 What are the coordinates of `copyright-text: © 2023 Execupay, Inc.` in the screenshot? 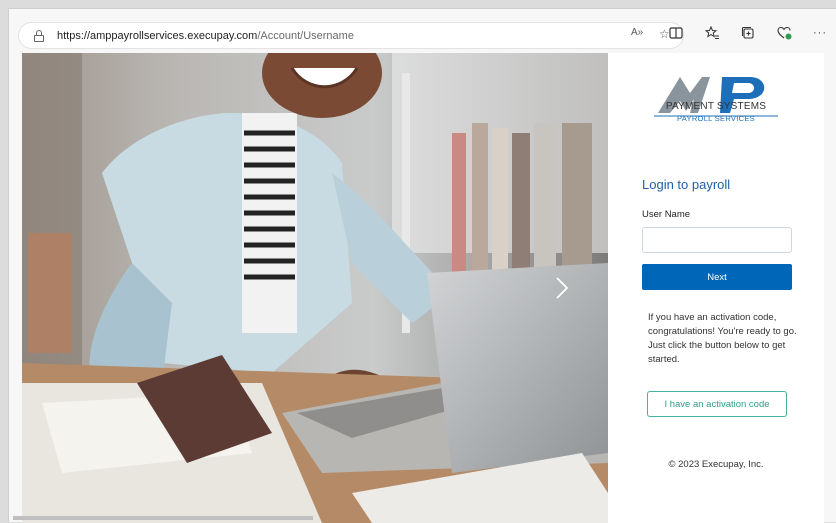 It's located at (716, 464).